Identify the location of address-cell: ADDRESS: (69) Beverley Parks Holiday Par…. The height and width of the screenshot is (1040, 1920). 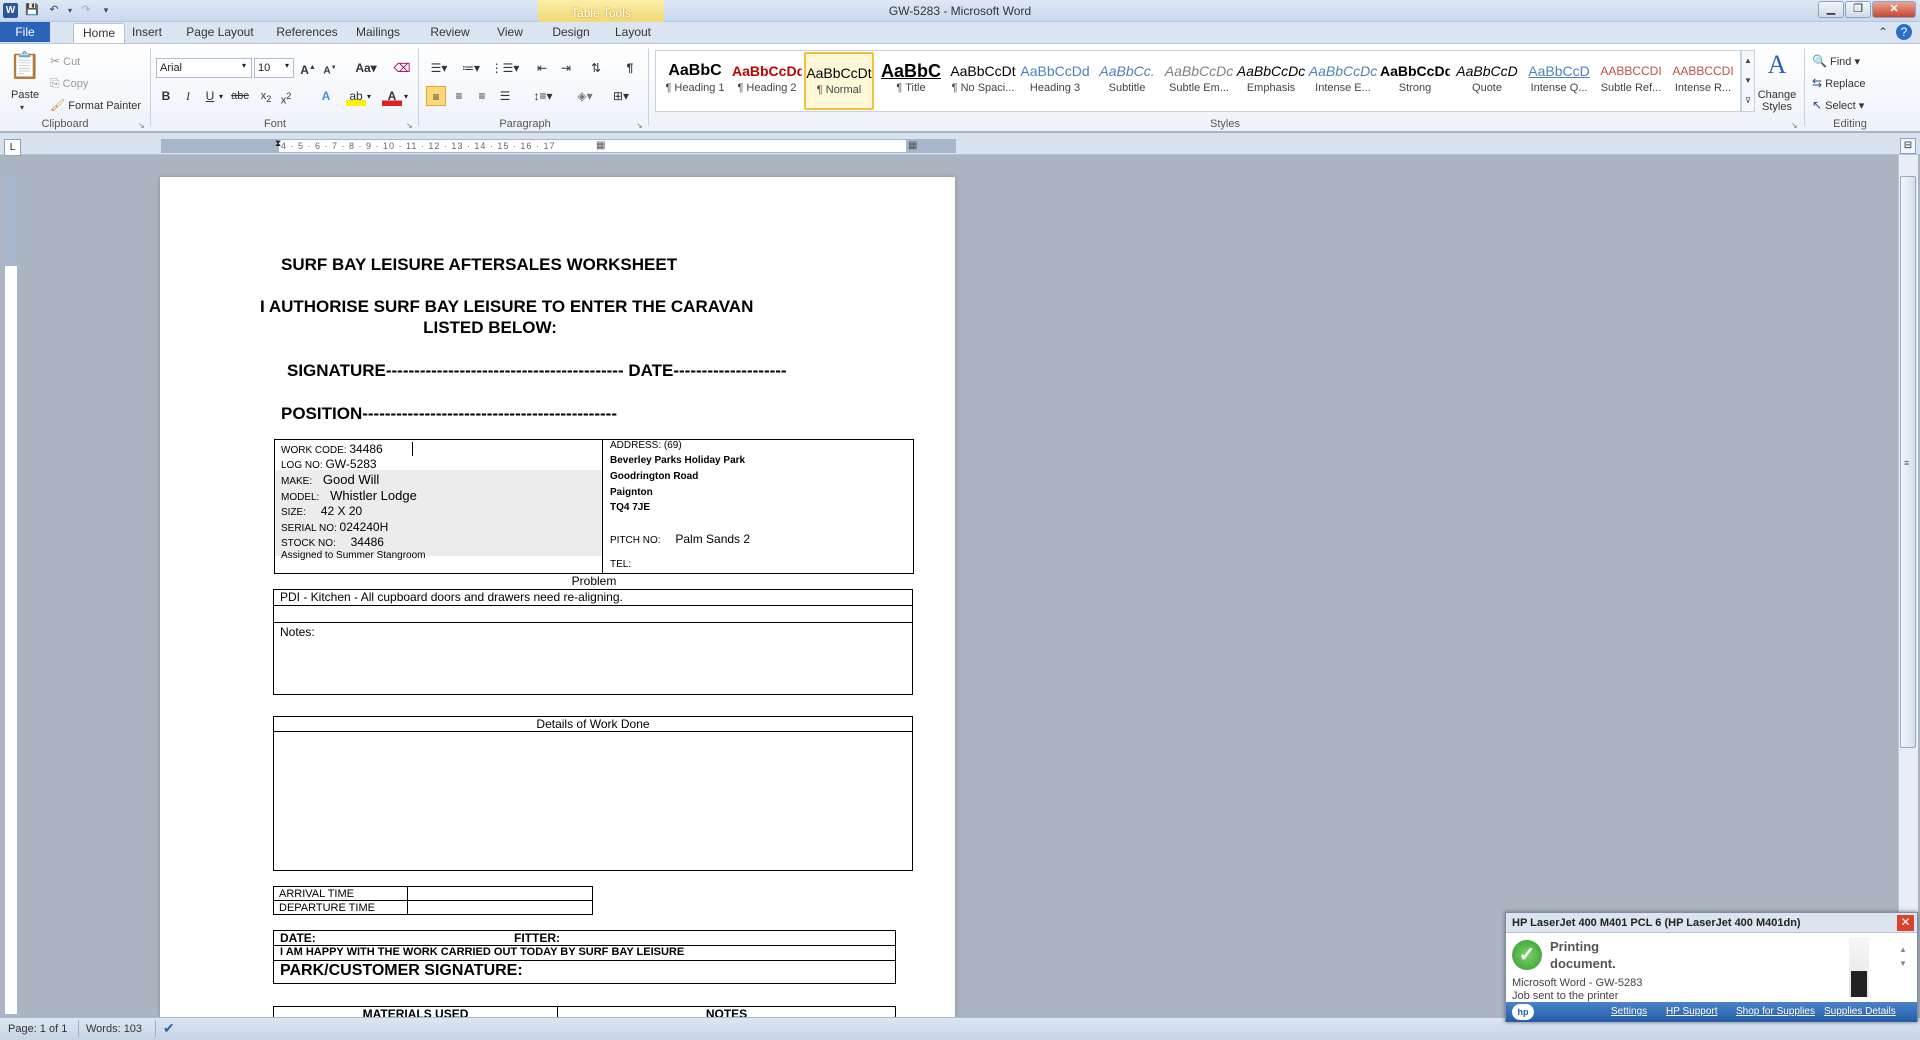
(758, 506).